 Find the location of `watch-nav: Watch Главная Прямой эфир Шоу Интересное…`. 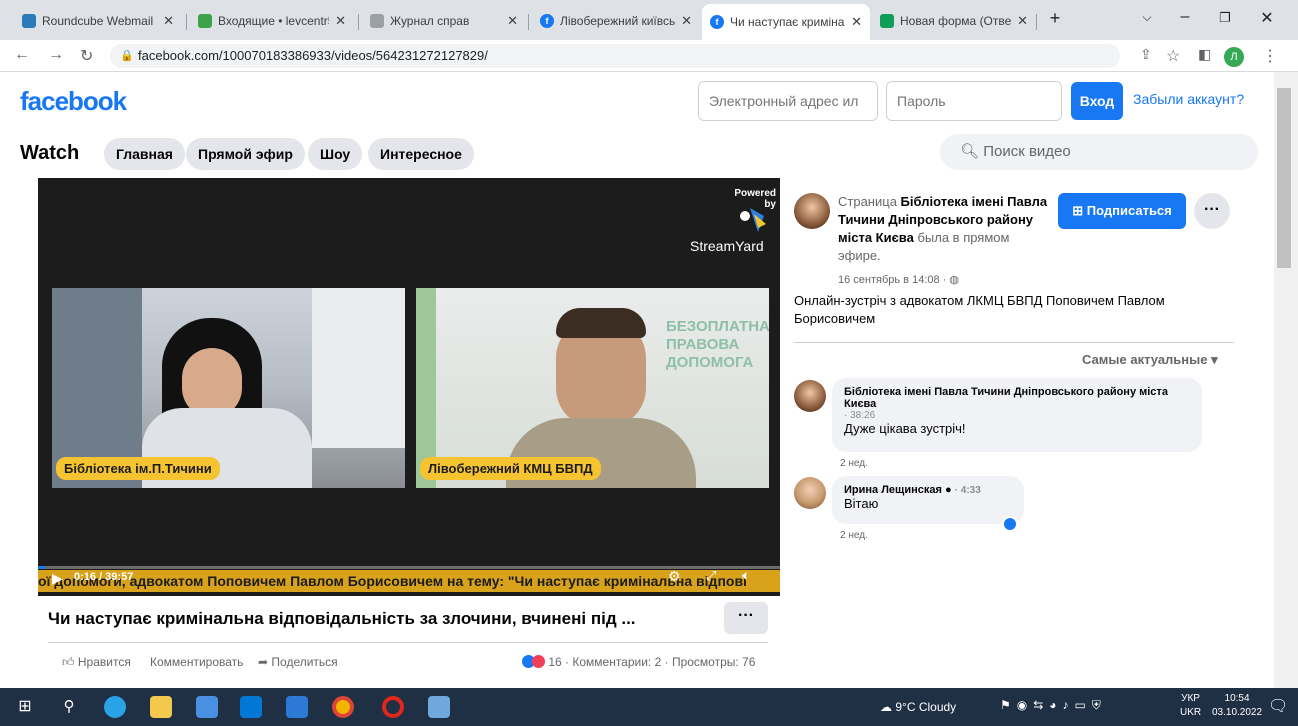

watch-nav: Watch Главная Прямой эфир Шоу Интересное… is located at coordinates (637, 154).